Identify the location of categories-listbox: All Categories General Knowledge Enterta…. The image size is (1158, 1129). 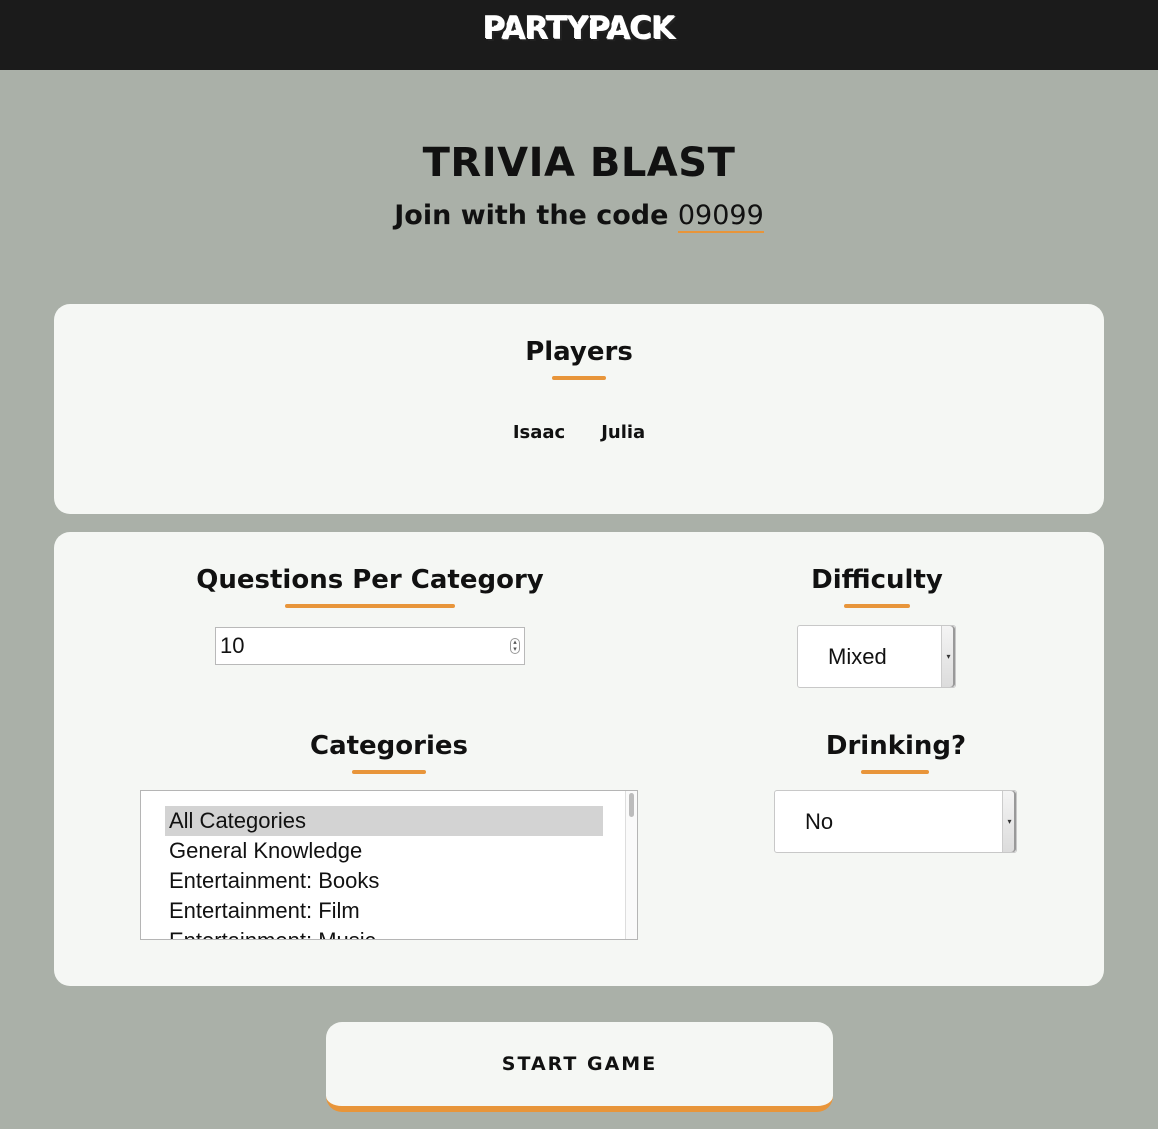
(389, 865).